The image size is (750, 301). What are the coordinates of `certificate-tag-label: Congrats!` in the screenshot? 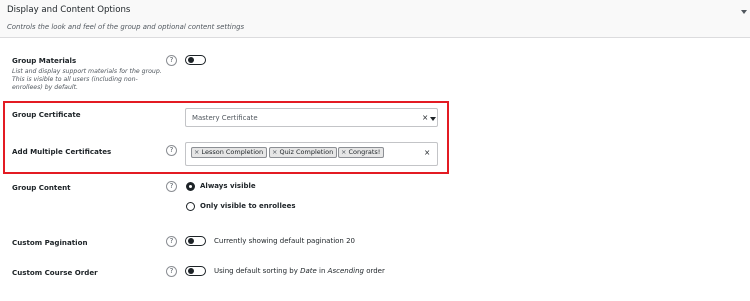 It's located at (364, 152).